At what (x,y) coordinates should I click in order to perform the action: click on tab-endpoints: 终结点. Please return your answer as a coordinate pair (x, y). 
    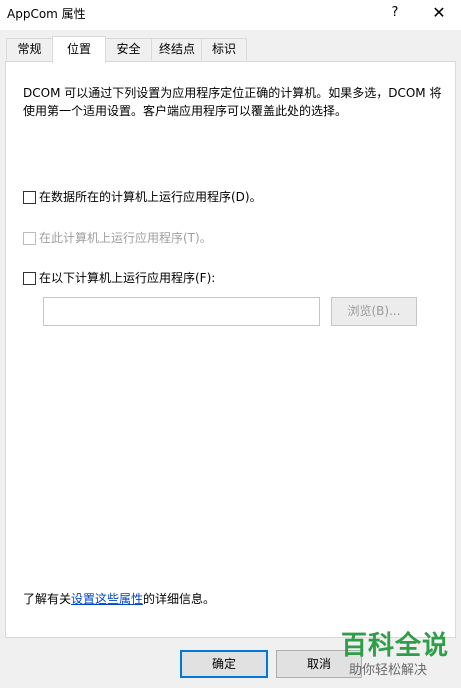
    Looking at the image, I should click on (177, 49).